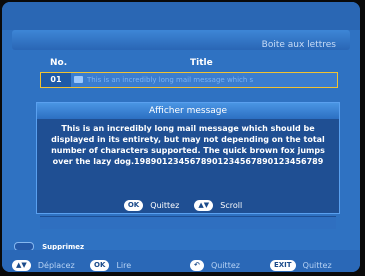  What do you see at coordinates (204, 205) in the screenshot?
I see `scroll-key-icon: ▲▼` at bounding box center [204, 205].